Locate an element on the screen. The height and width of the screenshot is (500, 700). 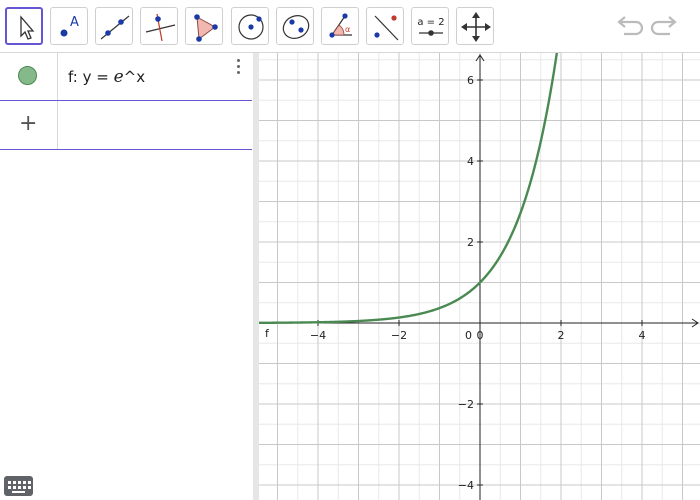
visibility-column is located at coordinates (29, 76).